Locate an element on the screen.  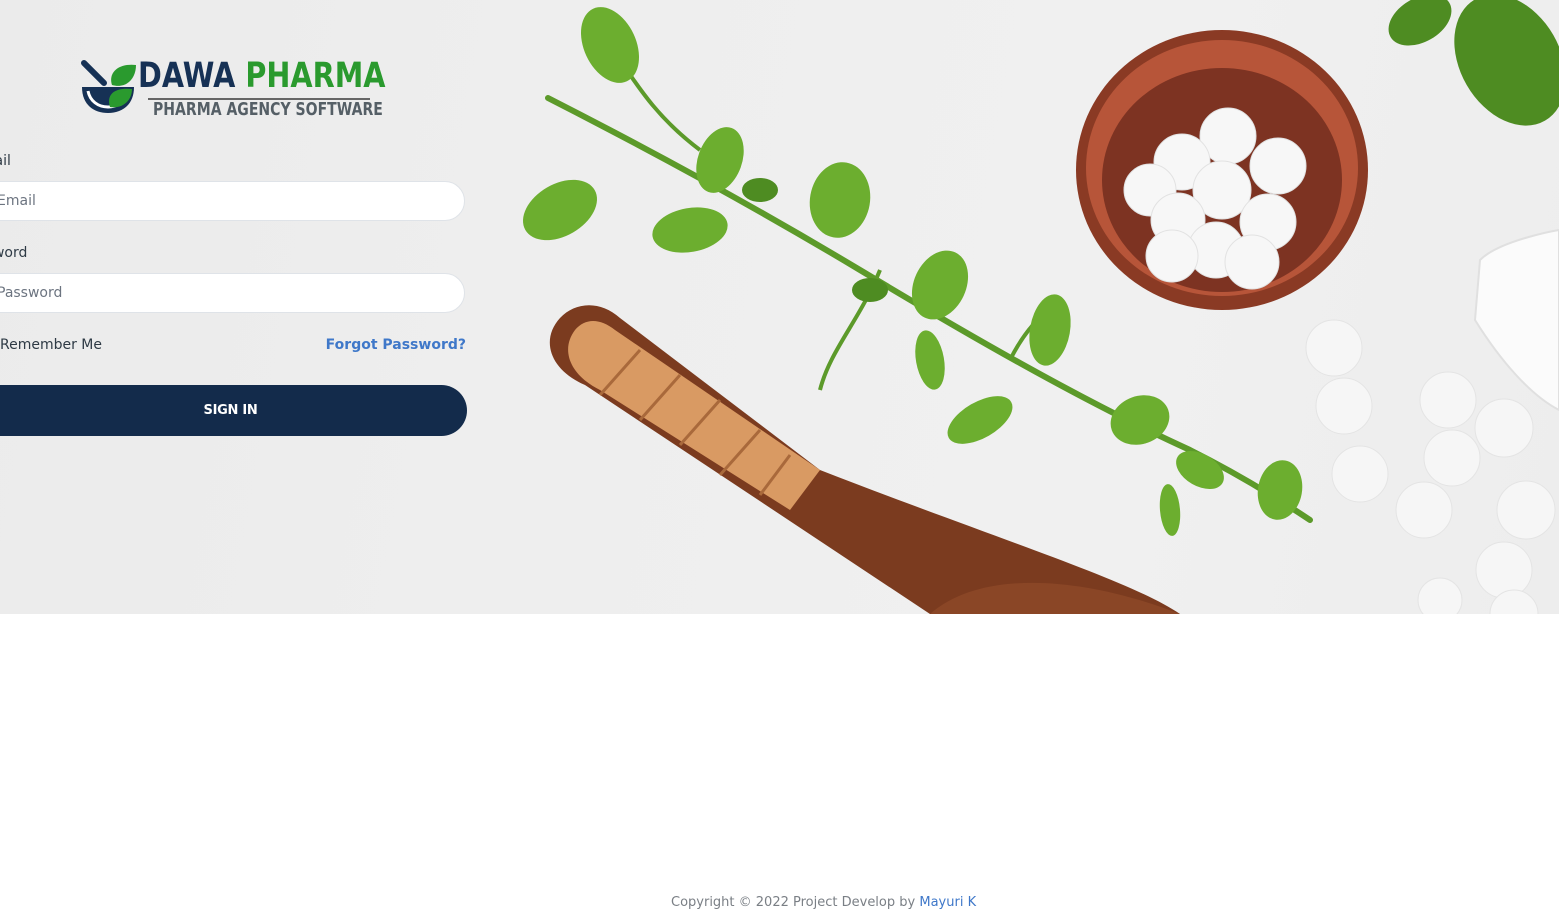
footer-author-link: Mayuri K is located at coordinates (947, 902).